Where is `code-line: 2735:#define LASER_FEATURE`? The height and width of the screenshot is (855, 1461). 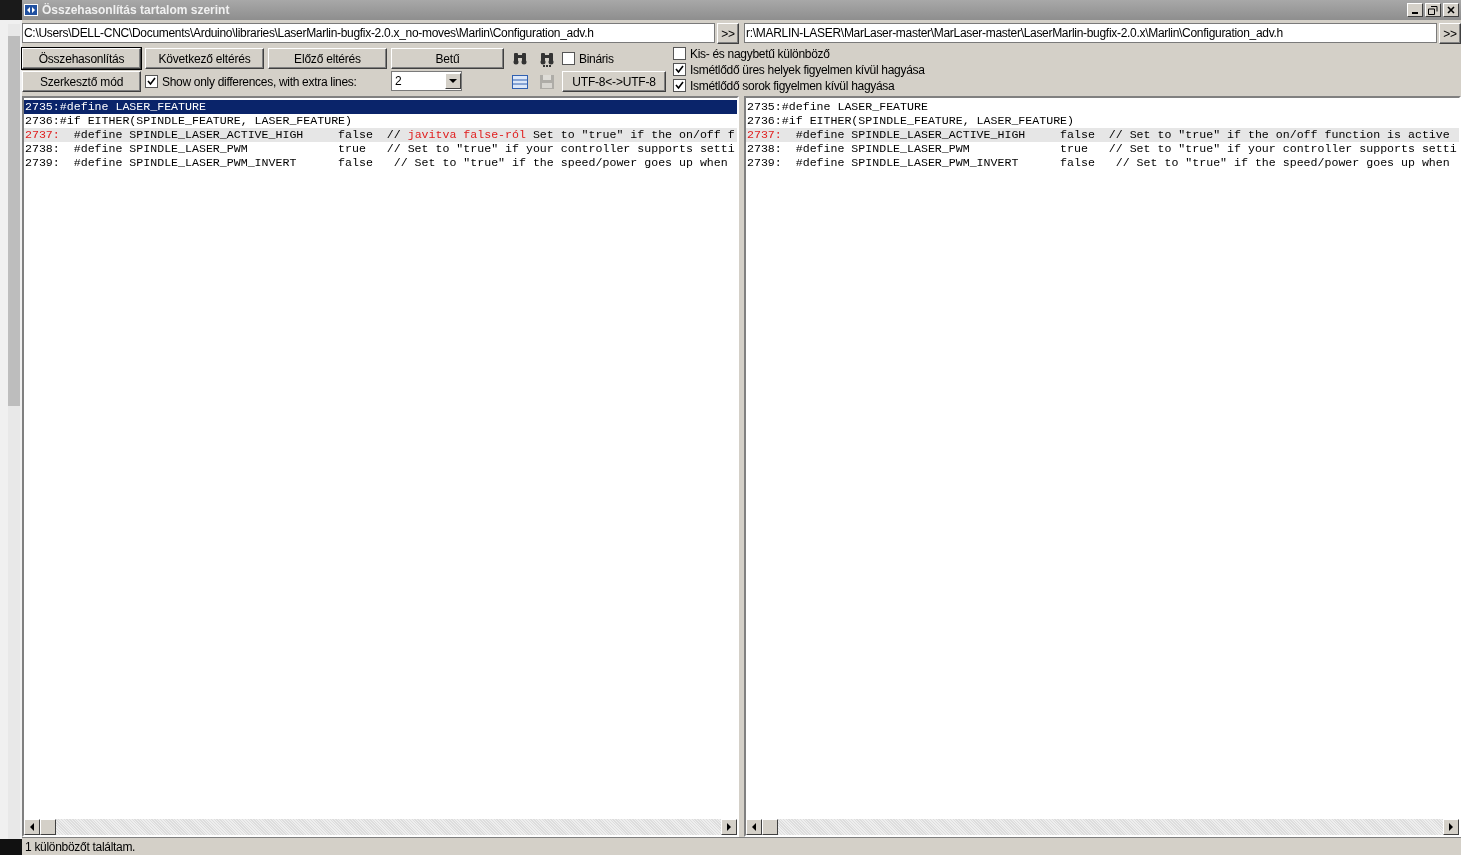 code-line: 2735:#define LASER_FEATURE is located at coordinates (1102, 107).